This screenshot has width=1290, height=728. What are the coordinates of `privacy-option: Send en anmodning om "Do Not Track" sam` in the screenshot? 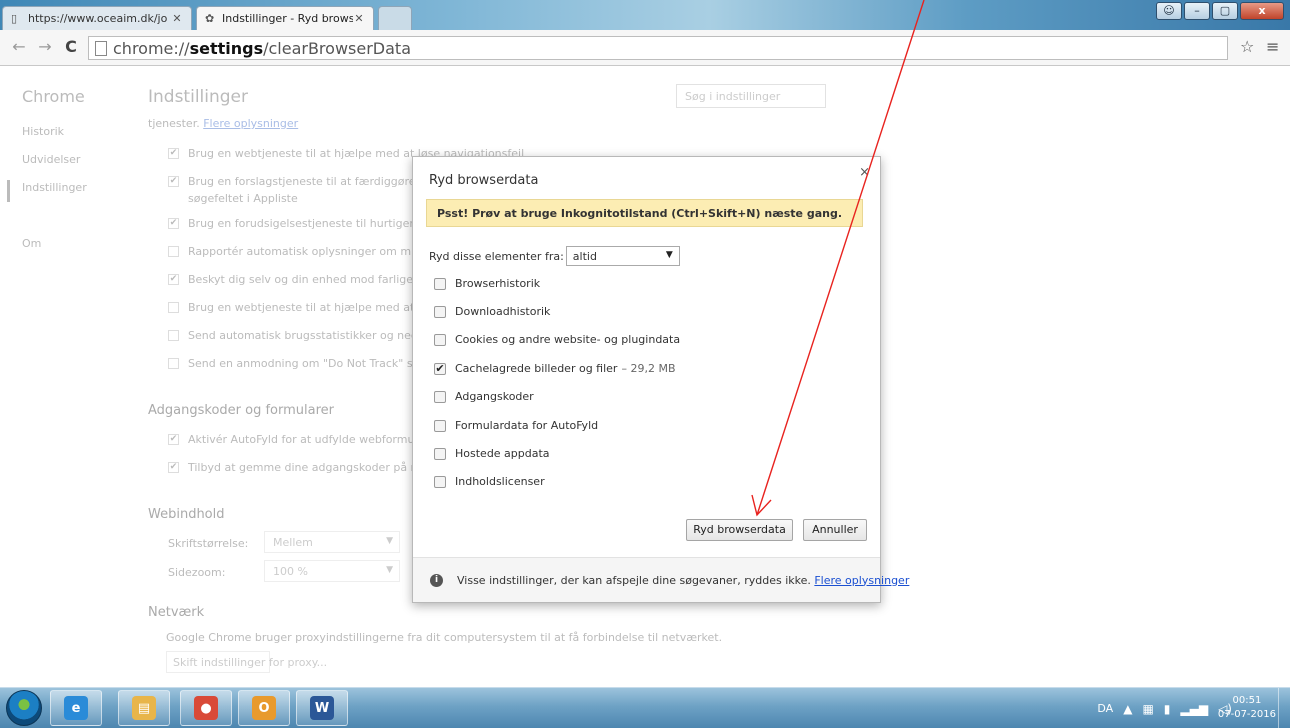 It's located at (299, 363).